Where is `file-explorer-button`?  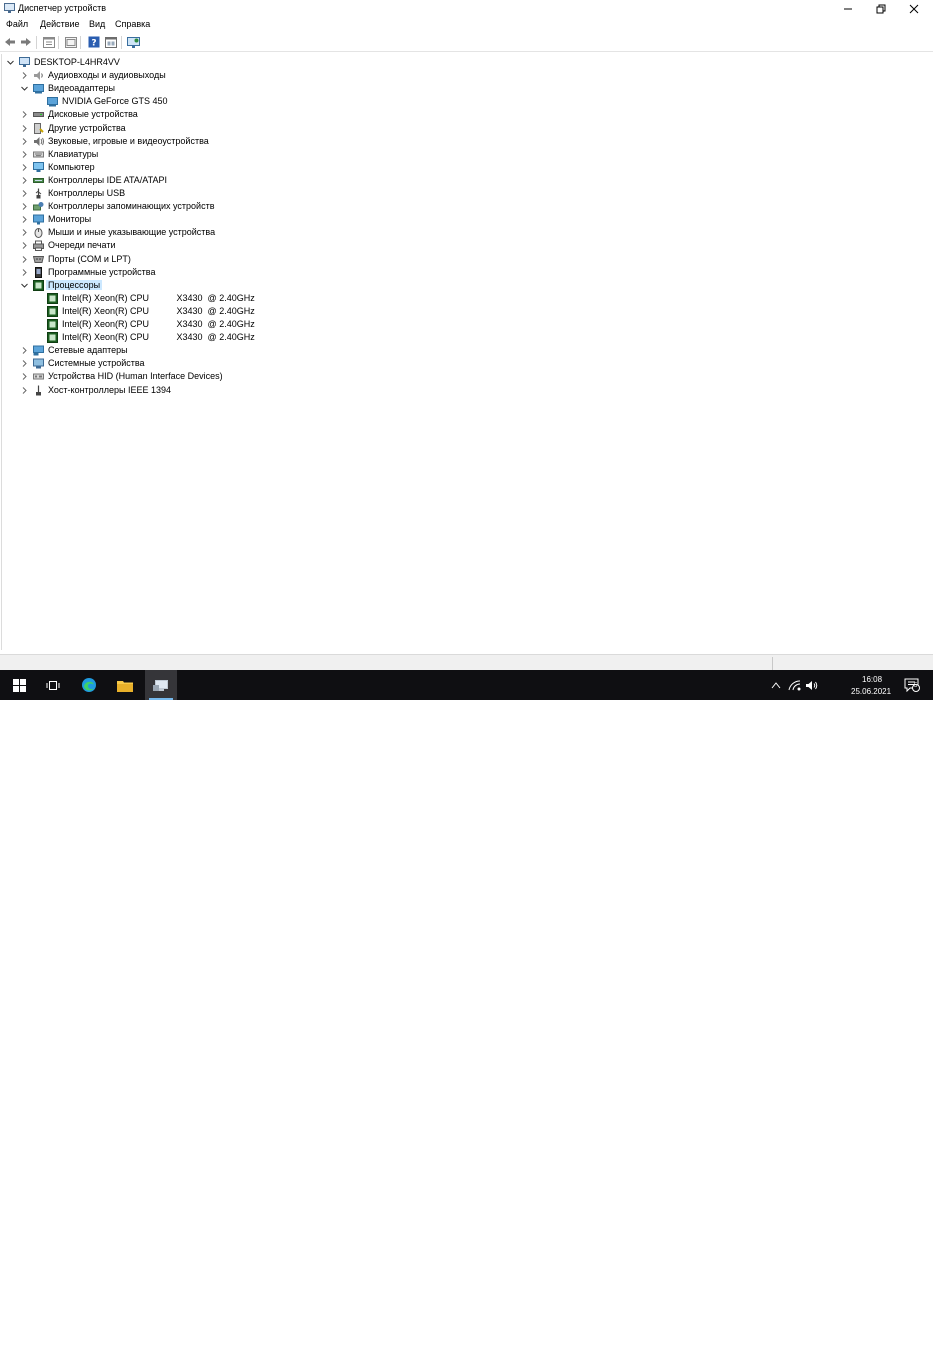 file-explorer-button is located at coordinates (125, 685).